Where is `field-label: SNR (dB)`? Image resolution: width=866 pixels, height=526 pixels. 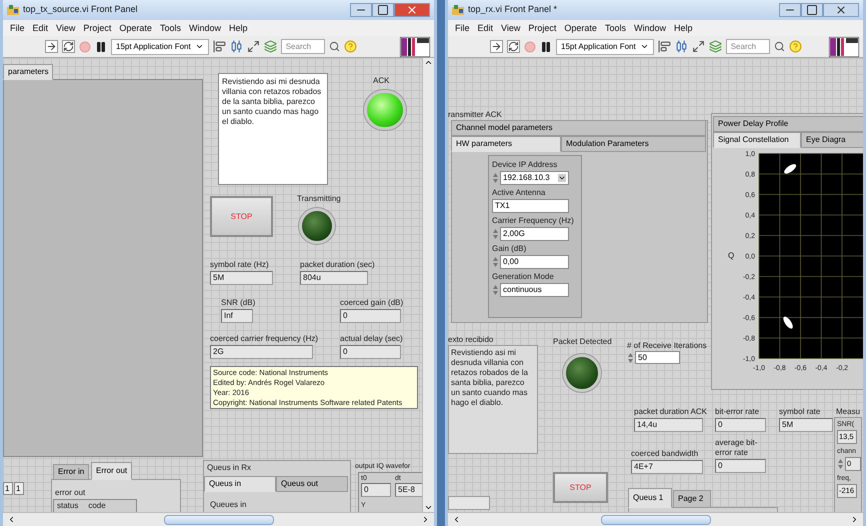
field-label: SNR (dB) is located at coordinates (238, 303).